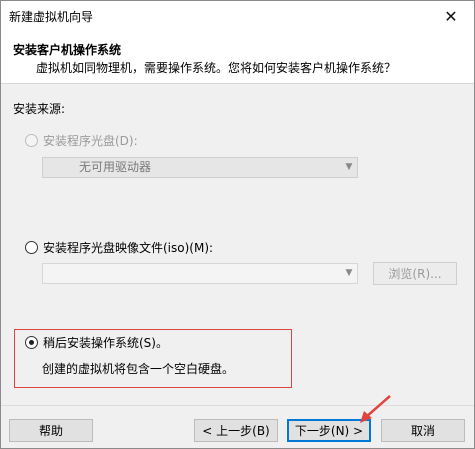 The height and width of the screenshot is (449, 475). What do you see at coordinates (375, 409) in the screenshot?
I see `annotation-arrow-icon` at bounding box center [375, 409].